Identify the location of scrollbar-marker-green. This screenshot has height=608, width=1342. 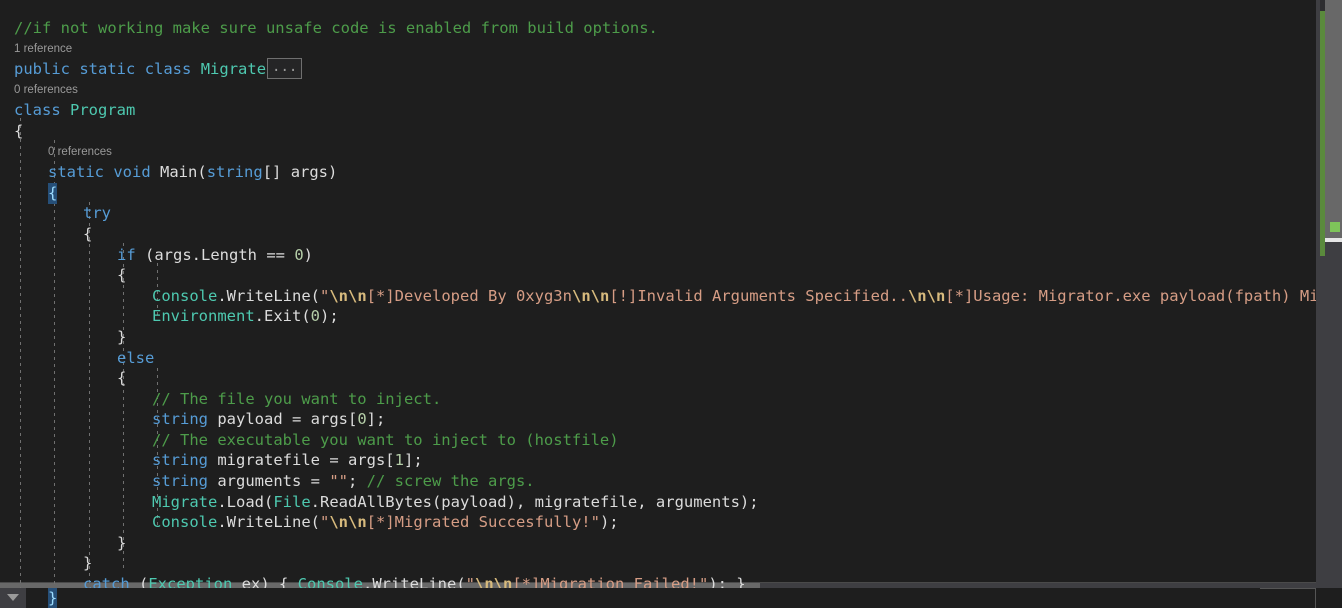
(1335, 227).